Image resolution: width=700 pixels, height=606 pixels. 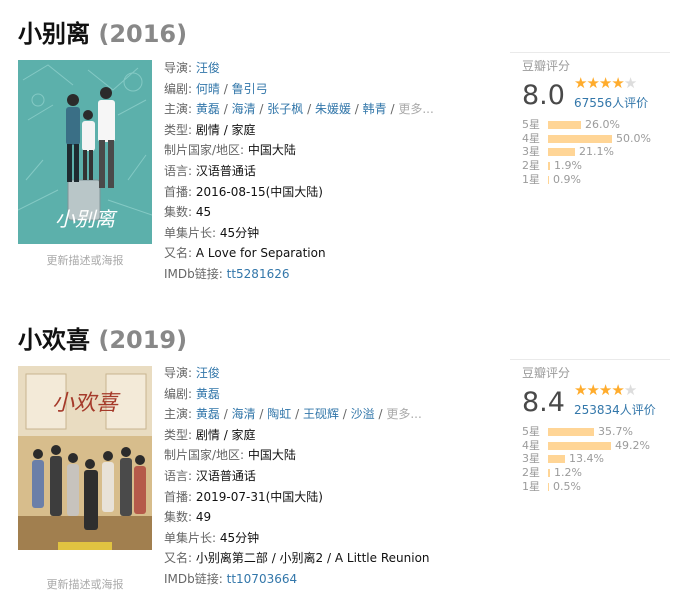 What do you see at coordinates (190, 232) in the screenshot?
I see `runtime-label: 单集片长:` at bounding box center [190, 232].